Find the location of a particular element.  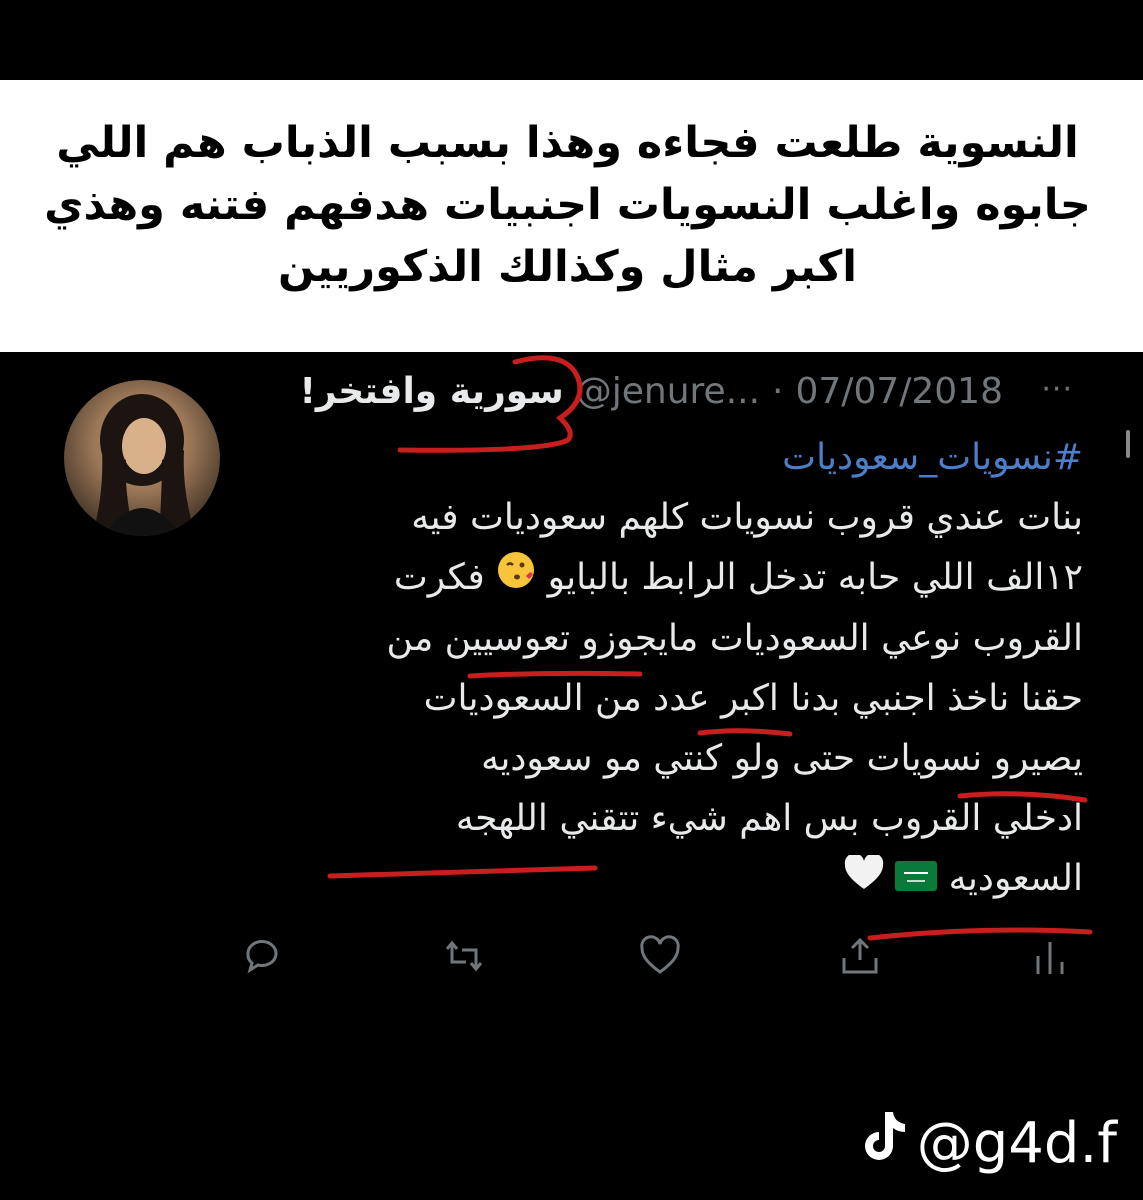

tiktok-icon is located at coordinates (882, 1143).